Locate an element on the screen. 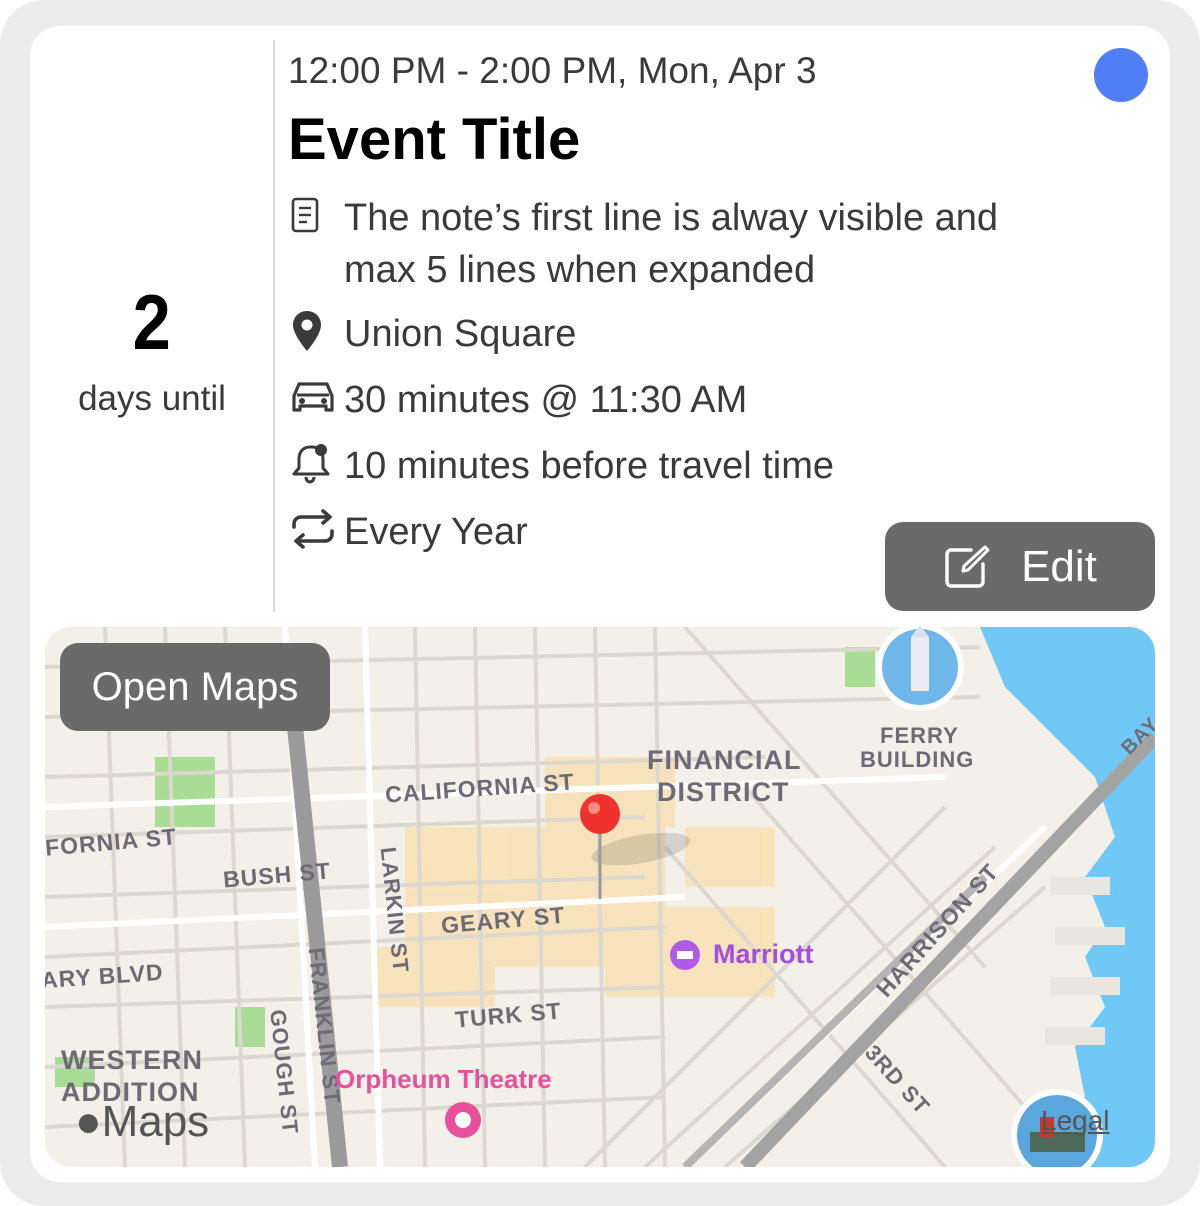 Image resolution: width=1200 pixels, height=1206 pixels. maps-logo-text: Maps is located at coordinates (155, 1121).